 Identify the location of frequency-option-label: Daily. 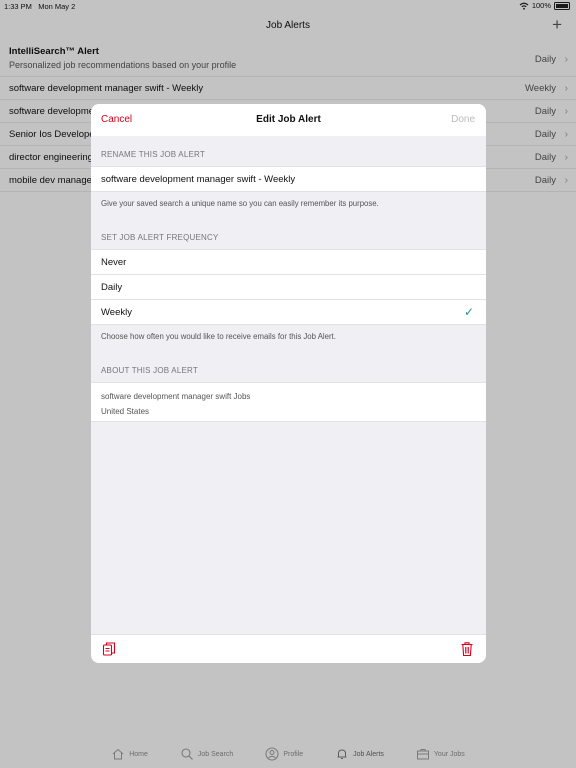
(112, 287).